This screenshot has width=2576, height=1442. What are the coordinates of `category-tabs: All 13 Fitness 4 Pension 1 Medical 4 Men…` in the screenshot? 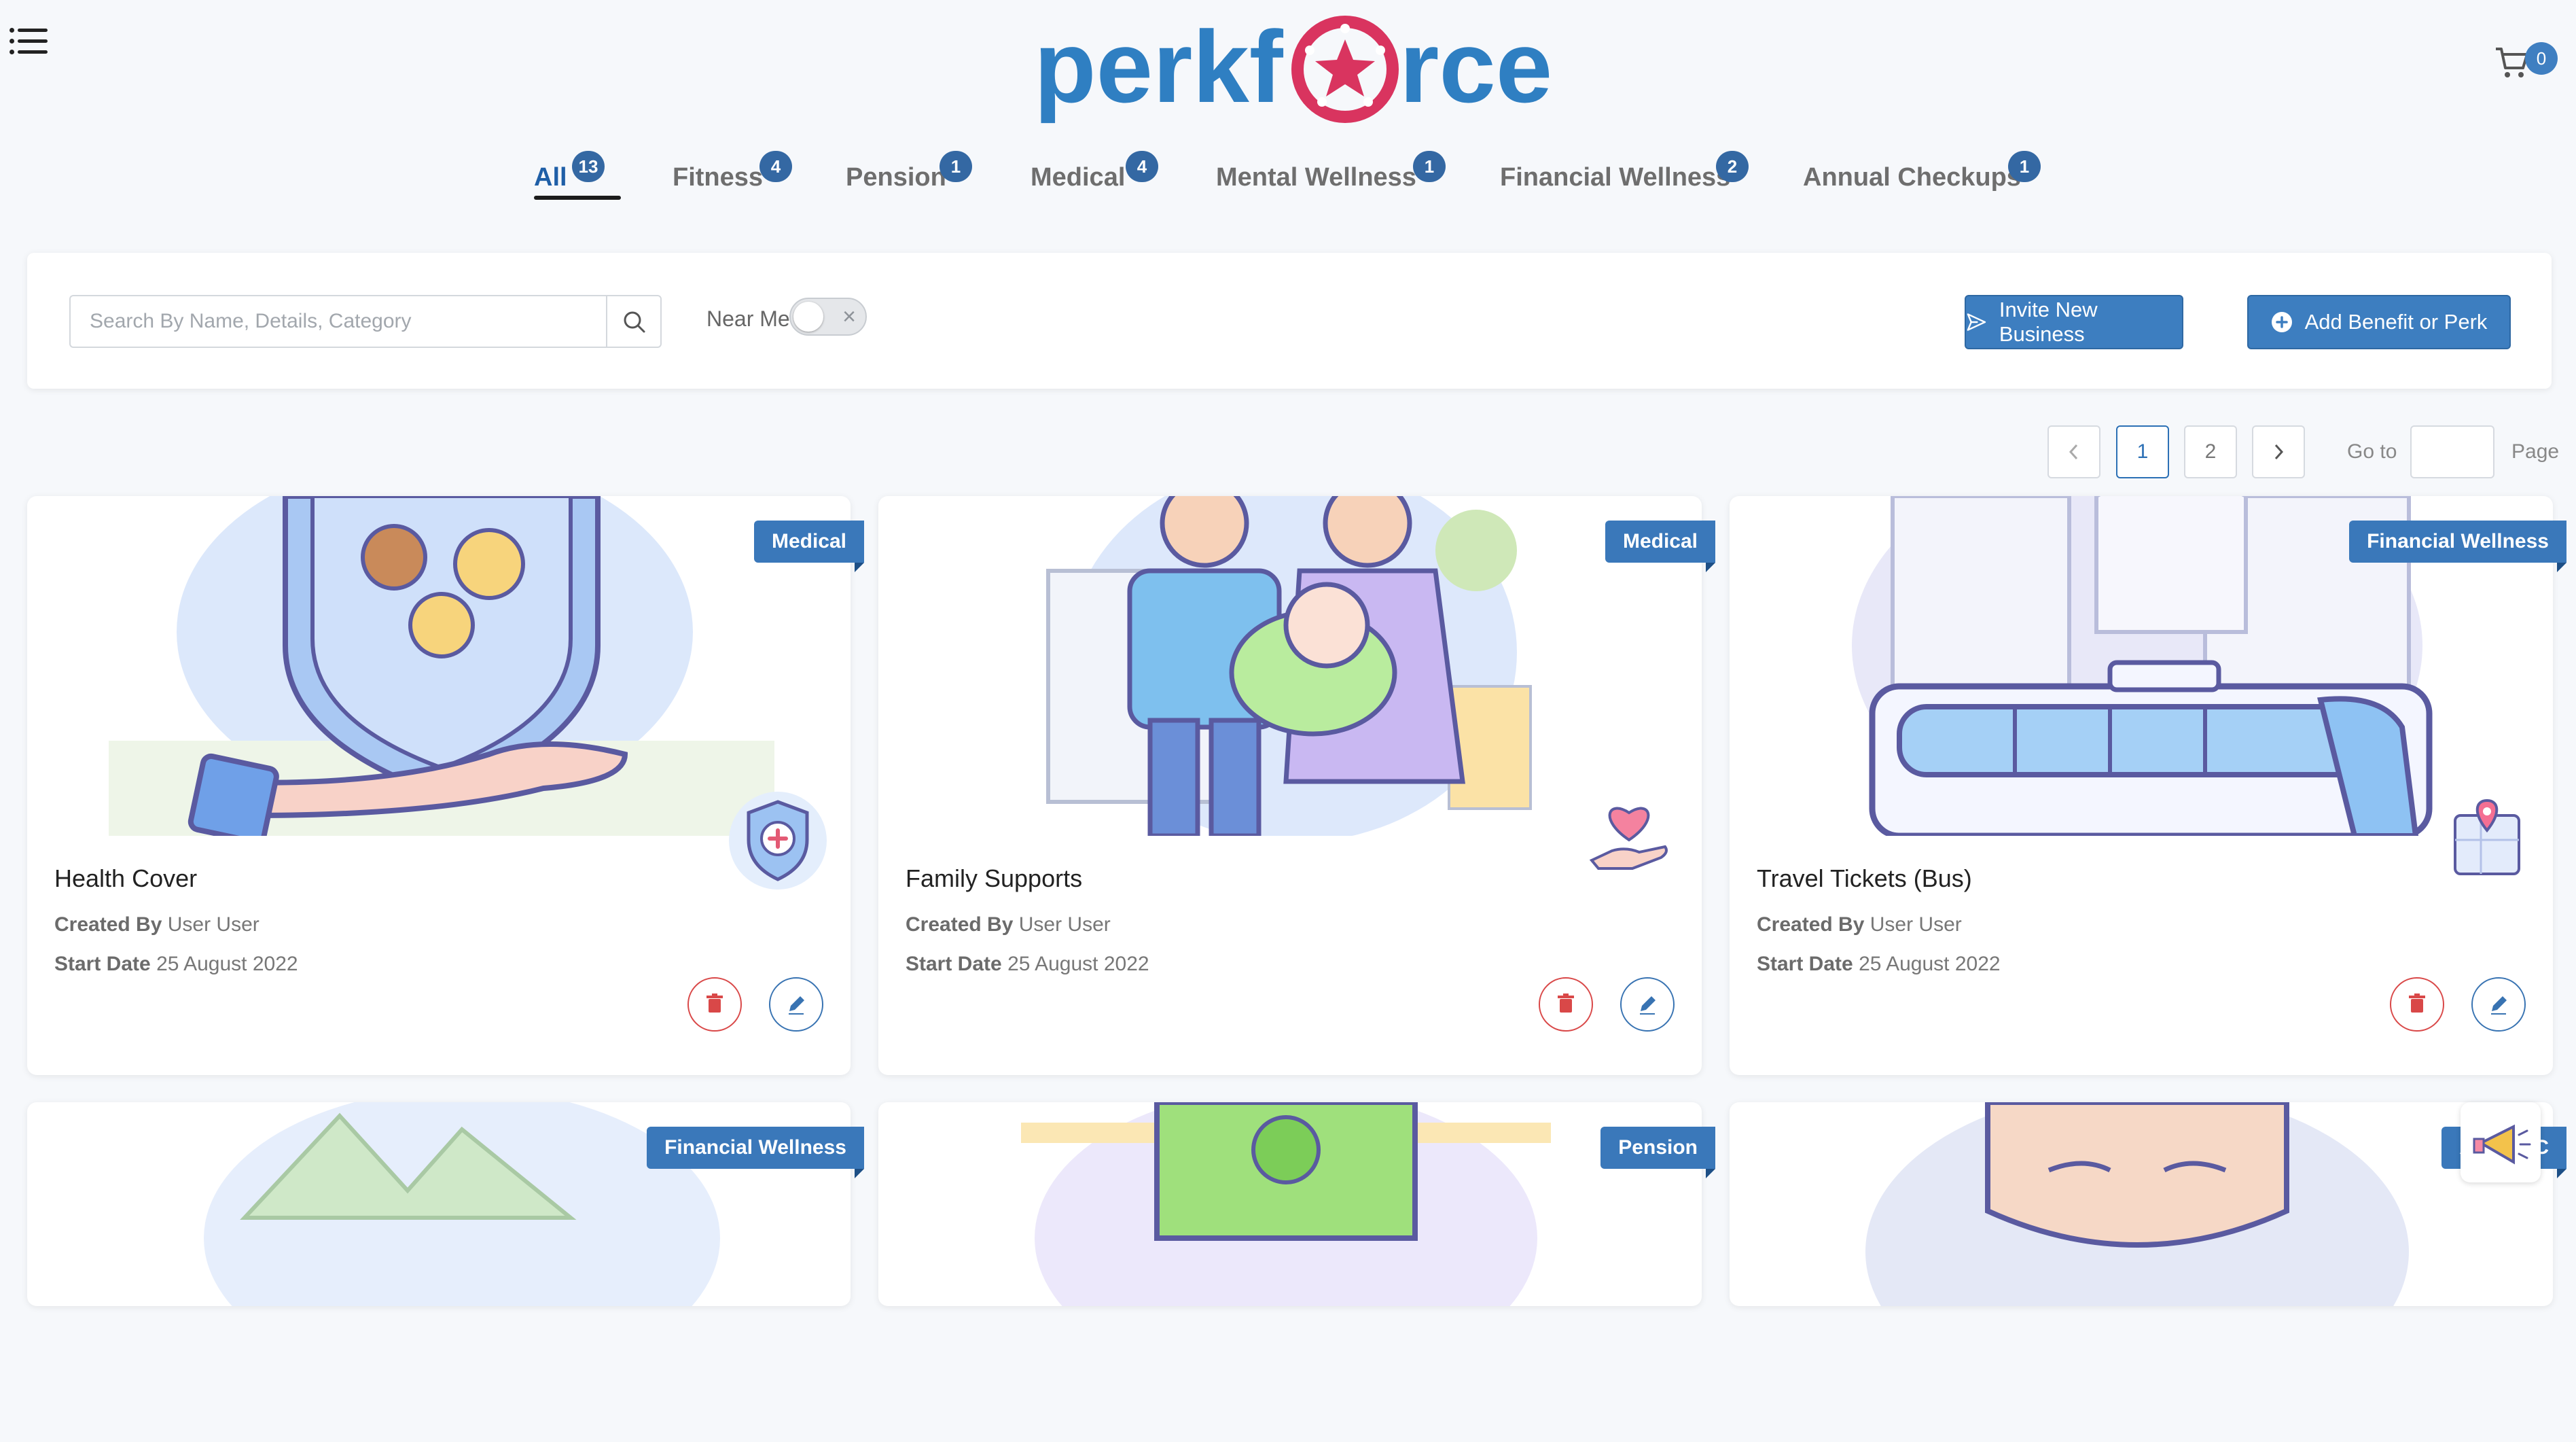 It's located at (1288, 180).